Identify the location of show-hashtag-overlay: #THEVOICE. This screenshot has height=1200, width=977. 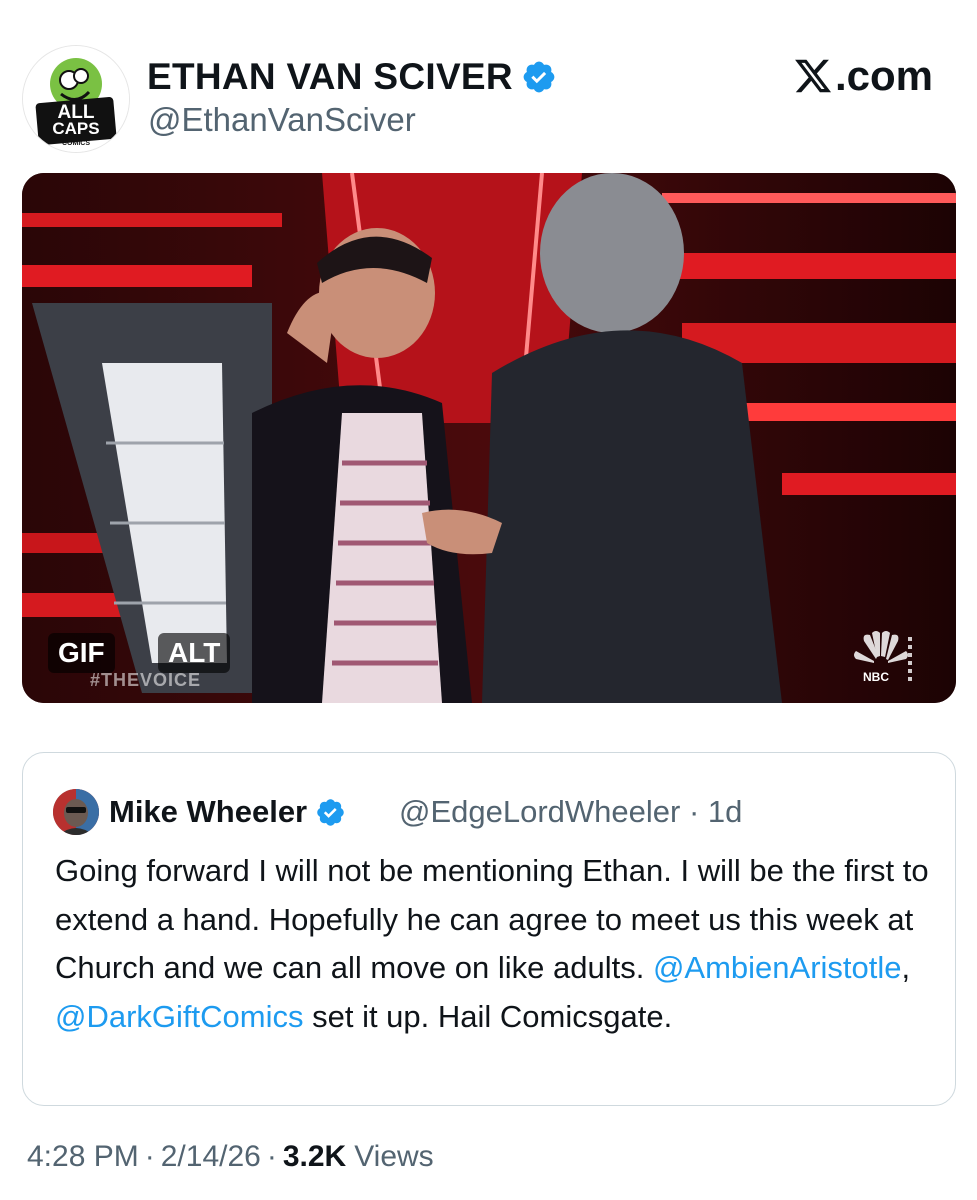
(146, 680).